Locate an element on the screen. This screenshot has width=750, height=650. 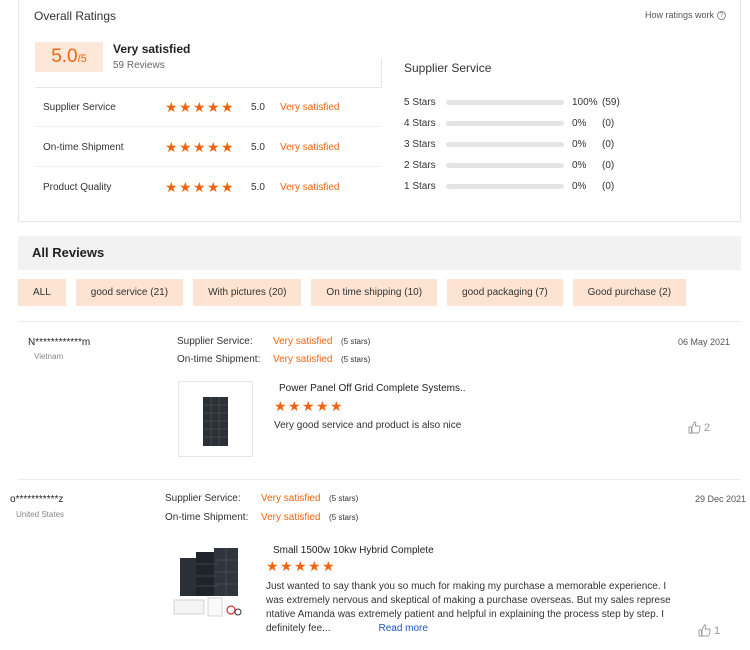
filter-chip-on-time-shipping: On time shipping (10) is located at coordinates (374, 292).